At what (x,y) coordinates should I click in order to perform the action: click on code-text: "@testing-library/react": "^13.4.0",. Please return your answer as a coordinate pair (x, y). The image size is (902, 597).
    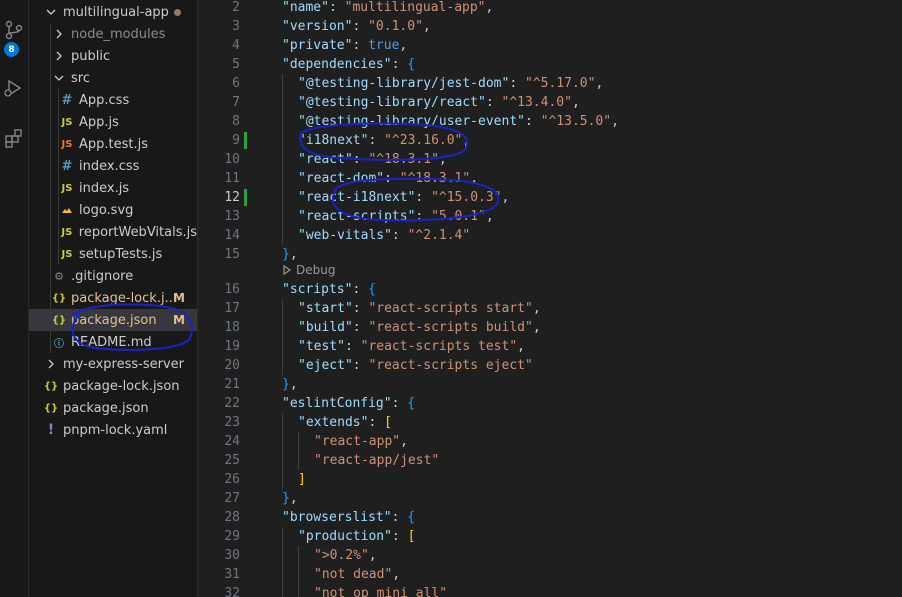
    Looking at the image, I should click on (439, 102).